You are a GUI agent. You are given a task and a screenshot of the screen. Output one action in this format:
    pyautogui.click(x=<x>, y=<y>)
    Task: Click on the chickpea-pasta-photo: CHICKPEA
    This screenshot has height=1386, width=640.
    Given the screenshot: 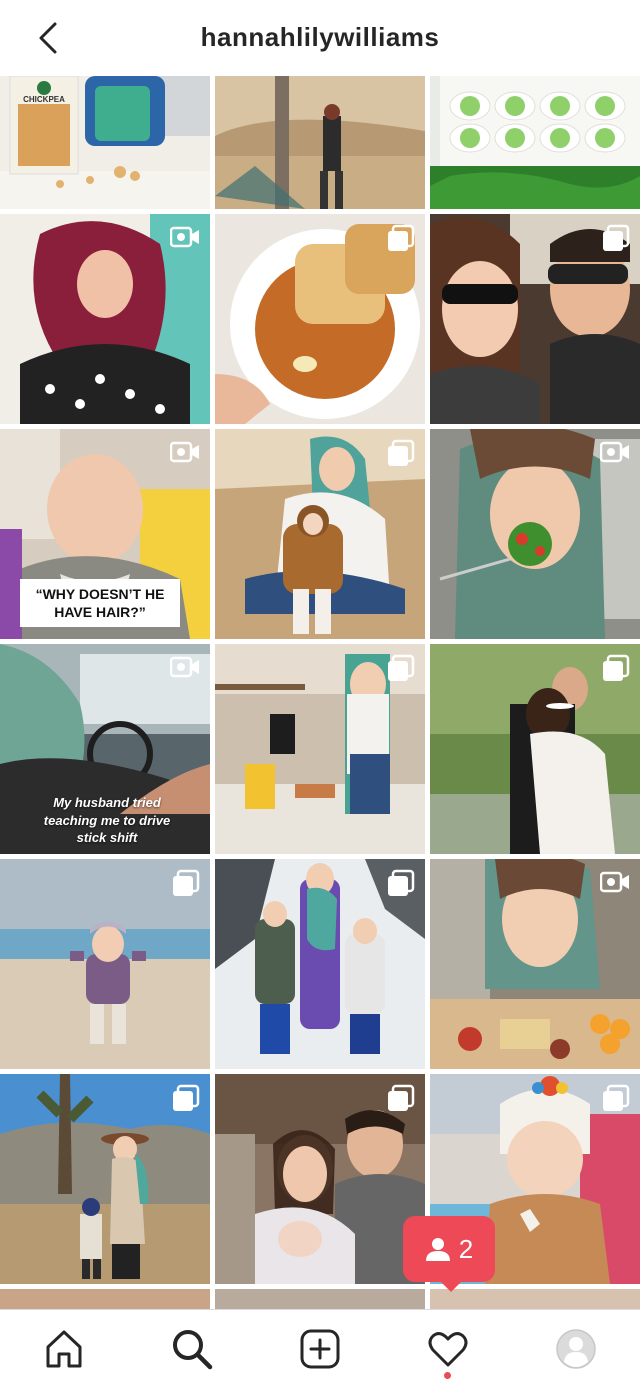 What is the action you would take?
    pyautogui.click(x=105, y=142)
    